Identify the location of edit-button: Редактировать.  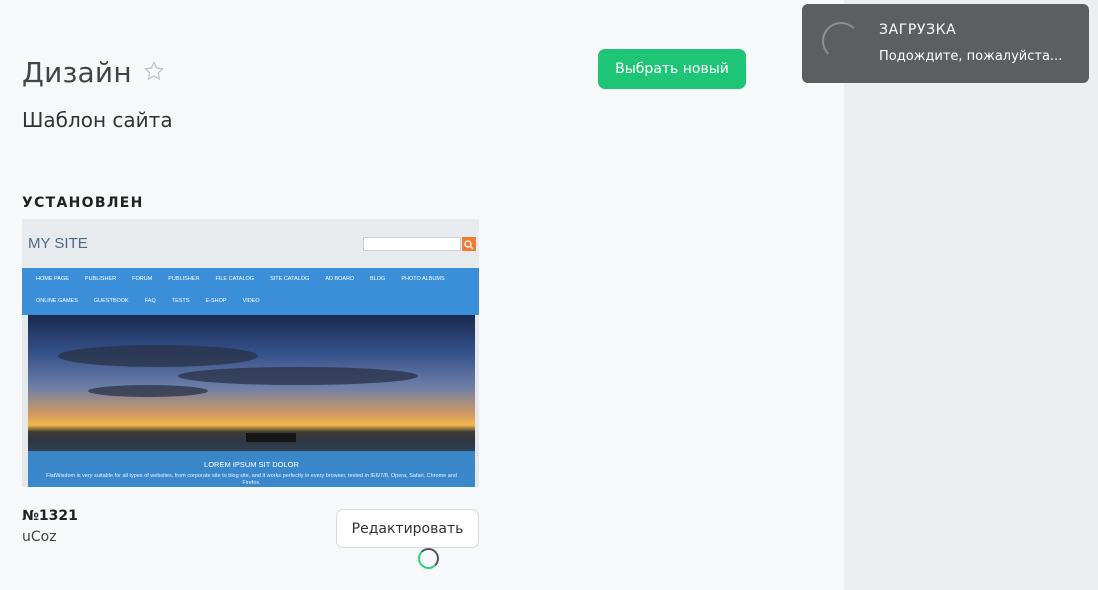
(407, 528).